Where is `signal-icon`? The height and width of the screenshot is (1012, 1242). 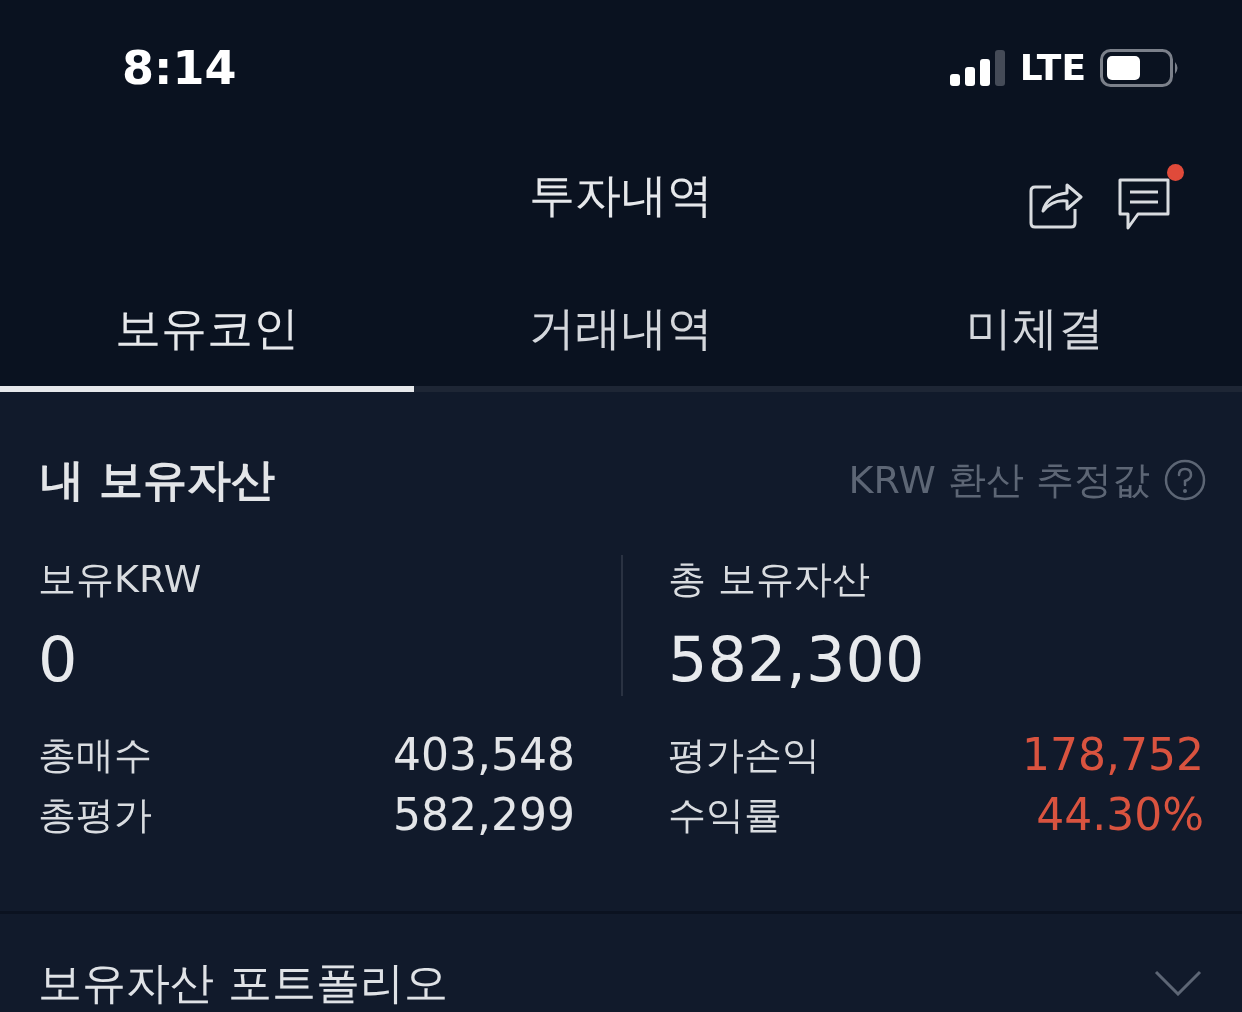
signal-icon is located at coordinates (977, 68).